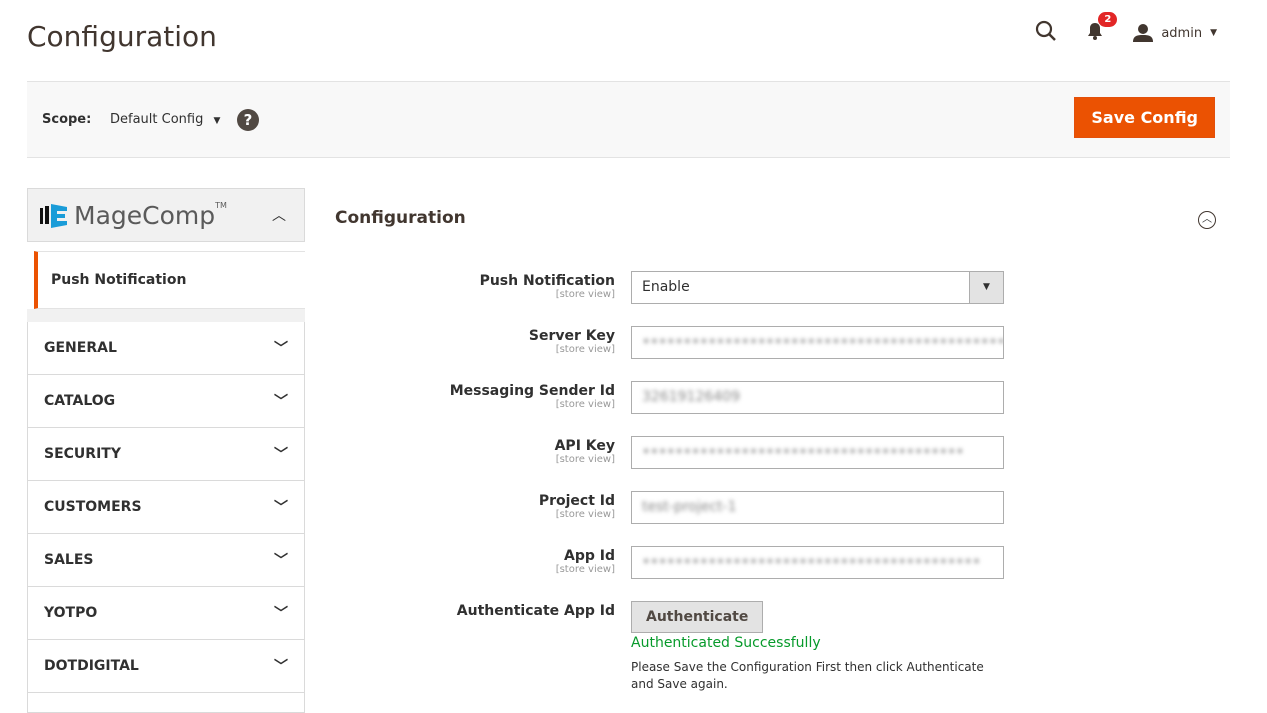  Describe the element at coordinates (697, 617) in the screenshot. I see `authenticate-button: Authenticate` at that location.